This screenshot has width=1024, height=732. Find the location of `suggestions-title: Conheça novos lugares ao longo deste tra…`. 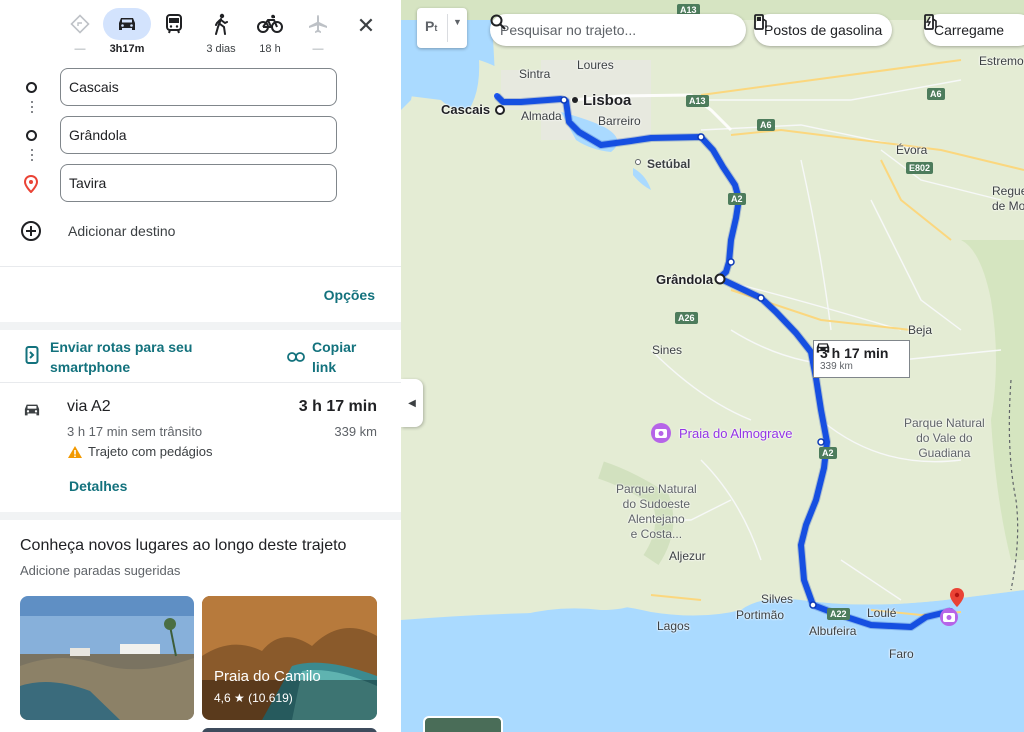

suggestions-title: Conheça novos lugares ao longo deste tra… is located at coordinates (183, 545).